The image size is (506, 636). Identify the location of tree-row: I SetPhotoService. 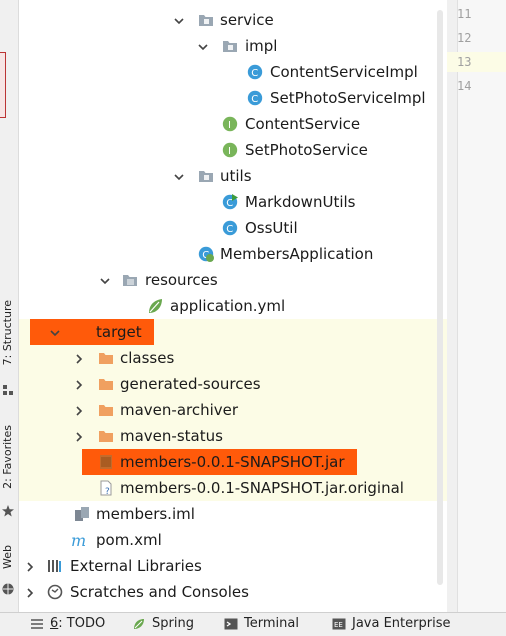
(233, 150).